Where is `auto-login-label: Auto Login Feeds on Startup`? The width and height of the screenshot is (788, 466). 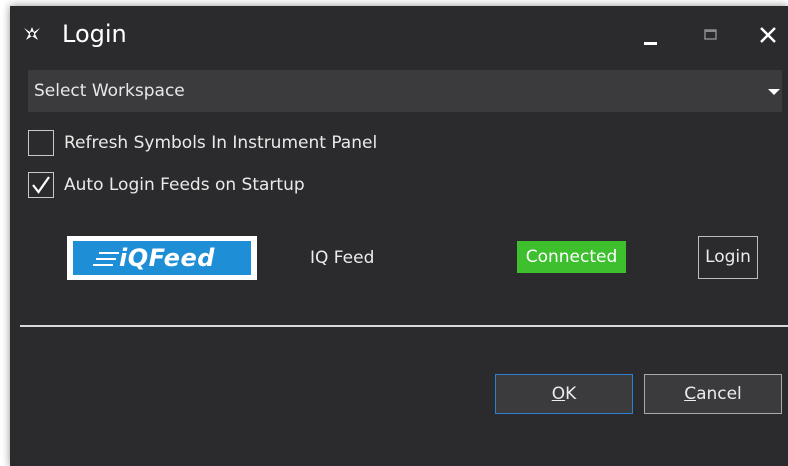
auto-login-label: Auto Login Feeds on Startup is located at coordinates (184, 185).